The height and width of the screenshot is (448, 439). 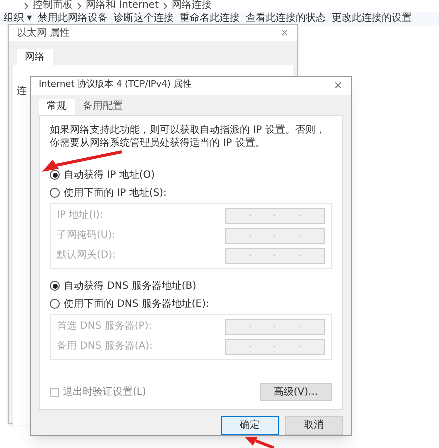 What do you see at coordinates (22, 91) in the screenshot?
I see `partial-text: 连` at bounding box center [22, 91].